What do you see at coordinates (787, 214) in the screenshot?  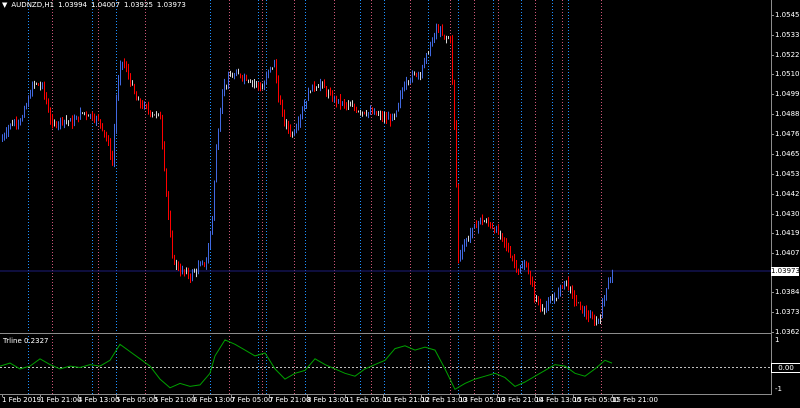 I see `price-label: 1.04305` at bounding box center [787, 214].